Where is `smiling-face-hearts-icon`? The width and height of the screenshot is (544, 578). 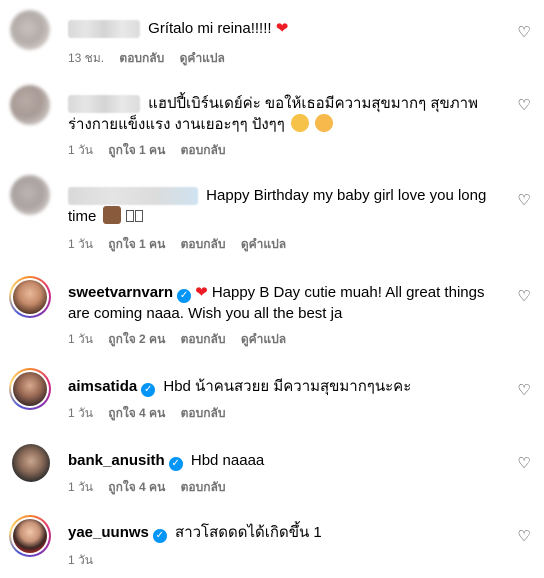
smiling-face-hearts-icon is located at coordinates (299, 123).